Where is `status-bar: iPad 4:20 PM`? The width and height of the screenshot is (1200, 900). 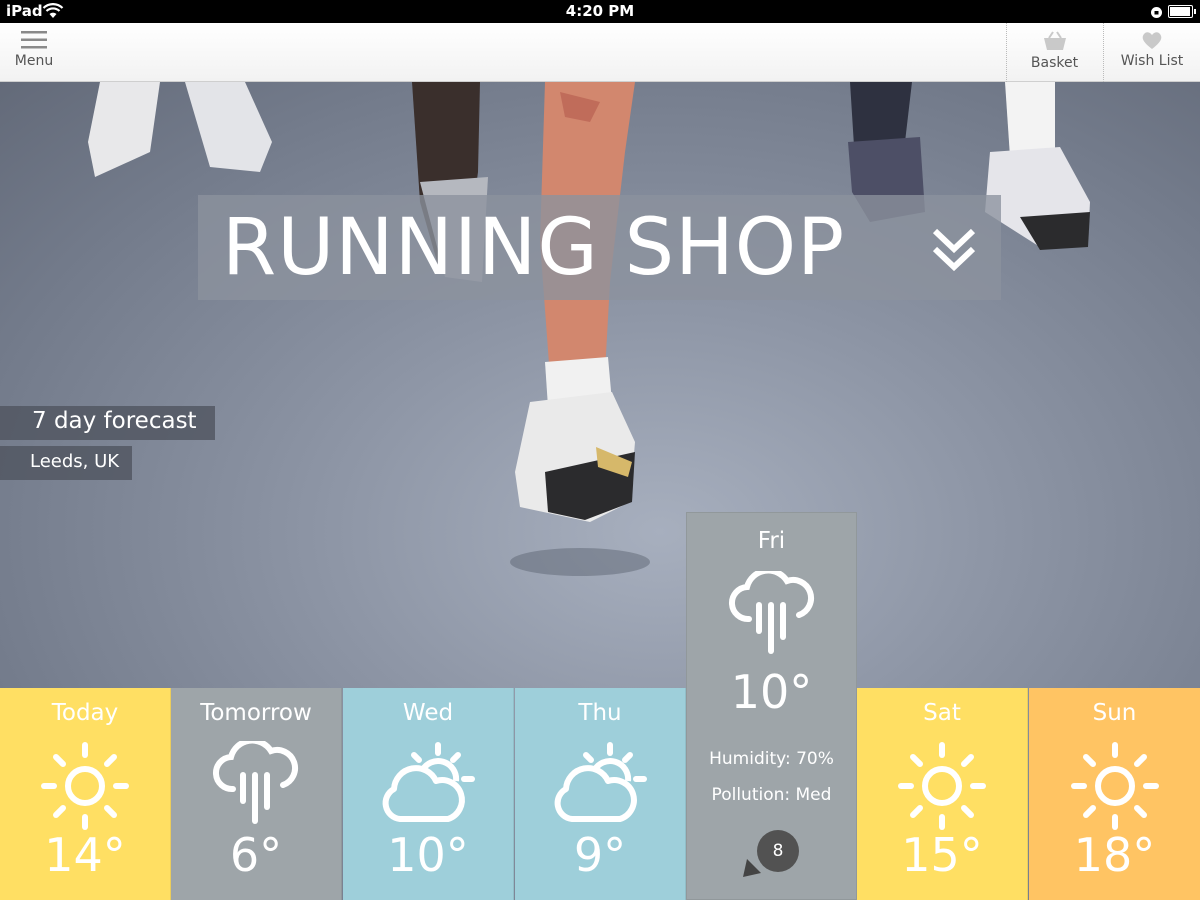
status-bar: iPad 4:20 PM is located at coordinates (600, 11).